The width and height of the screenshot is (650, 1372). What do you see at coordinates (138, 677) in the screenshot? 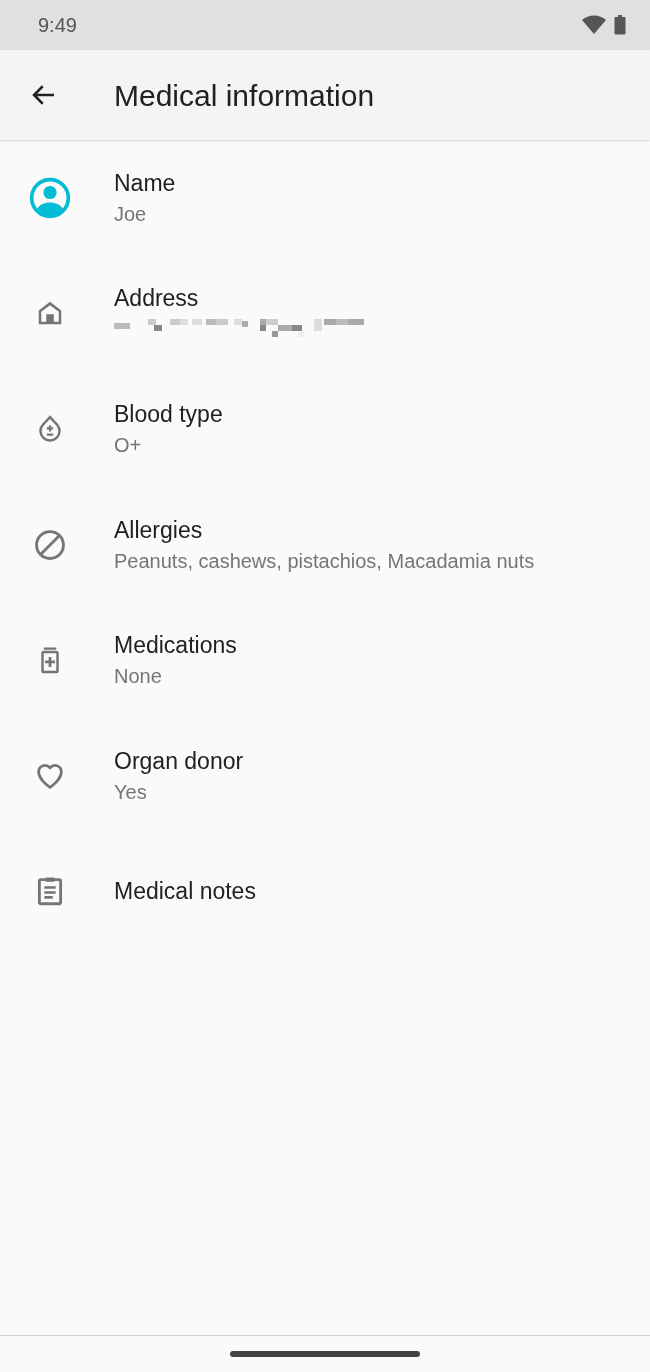
I see `row-value: None` at bounding box center [138, 677].